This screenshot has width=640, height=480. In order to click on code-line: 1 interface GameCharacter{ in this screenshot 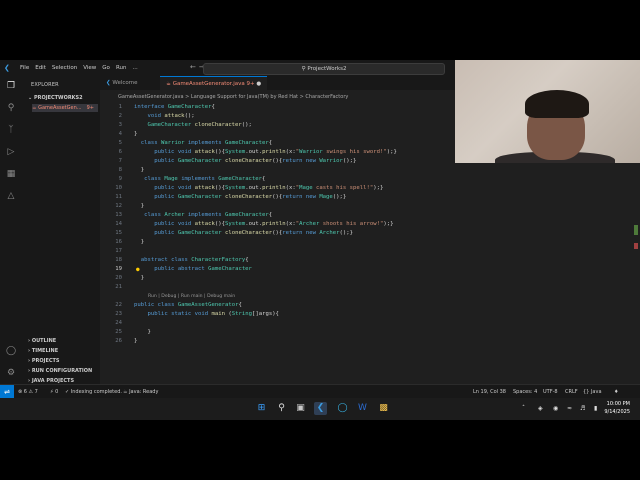, I will do `click(277, 107)`.